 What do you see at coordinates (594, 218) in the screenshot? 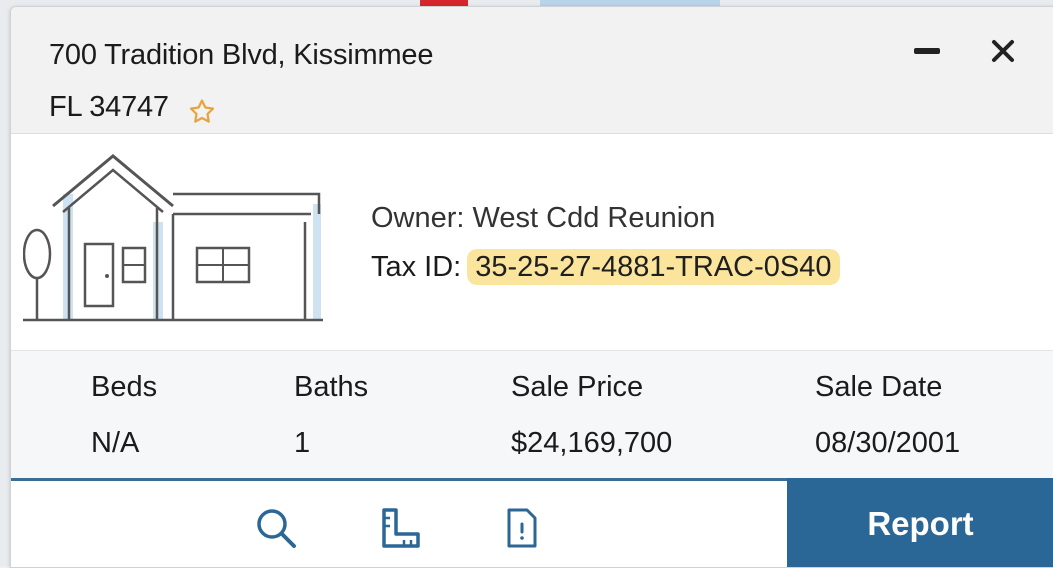
I see `owner-name: West Cdd Reunion` at bounding box center [594, 218].